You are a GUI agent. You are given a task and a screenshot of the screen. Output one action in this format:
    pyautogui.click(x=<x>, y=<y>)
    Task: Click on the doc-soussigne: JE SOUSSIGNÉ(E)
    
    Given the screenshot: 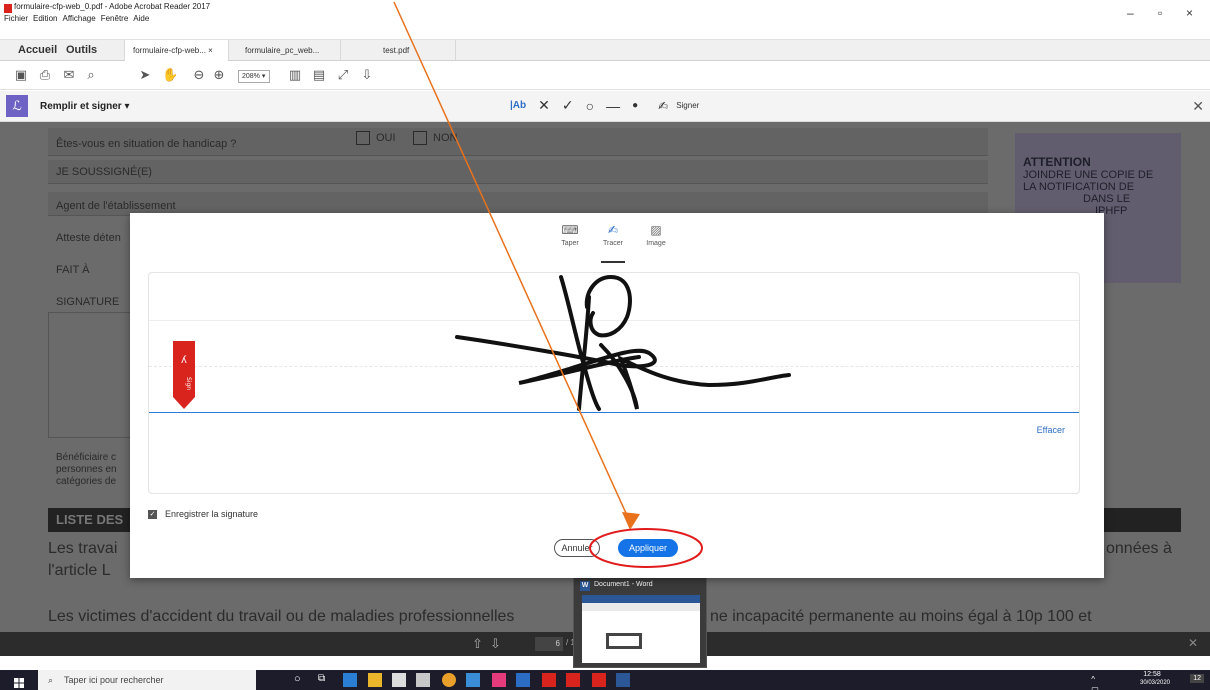 What is the action you would take?
    pyautogui.click(x=104, y=172)
    